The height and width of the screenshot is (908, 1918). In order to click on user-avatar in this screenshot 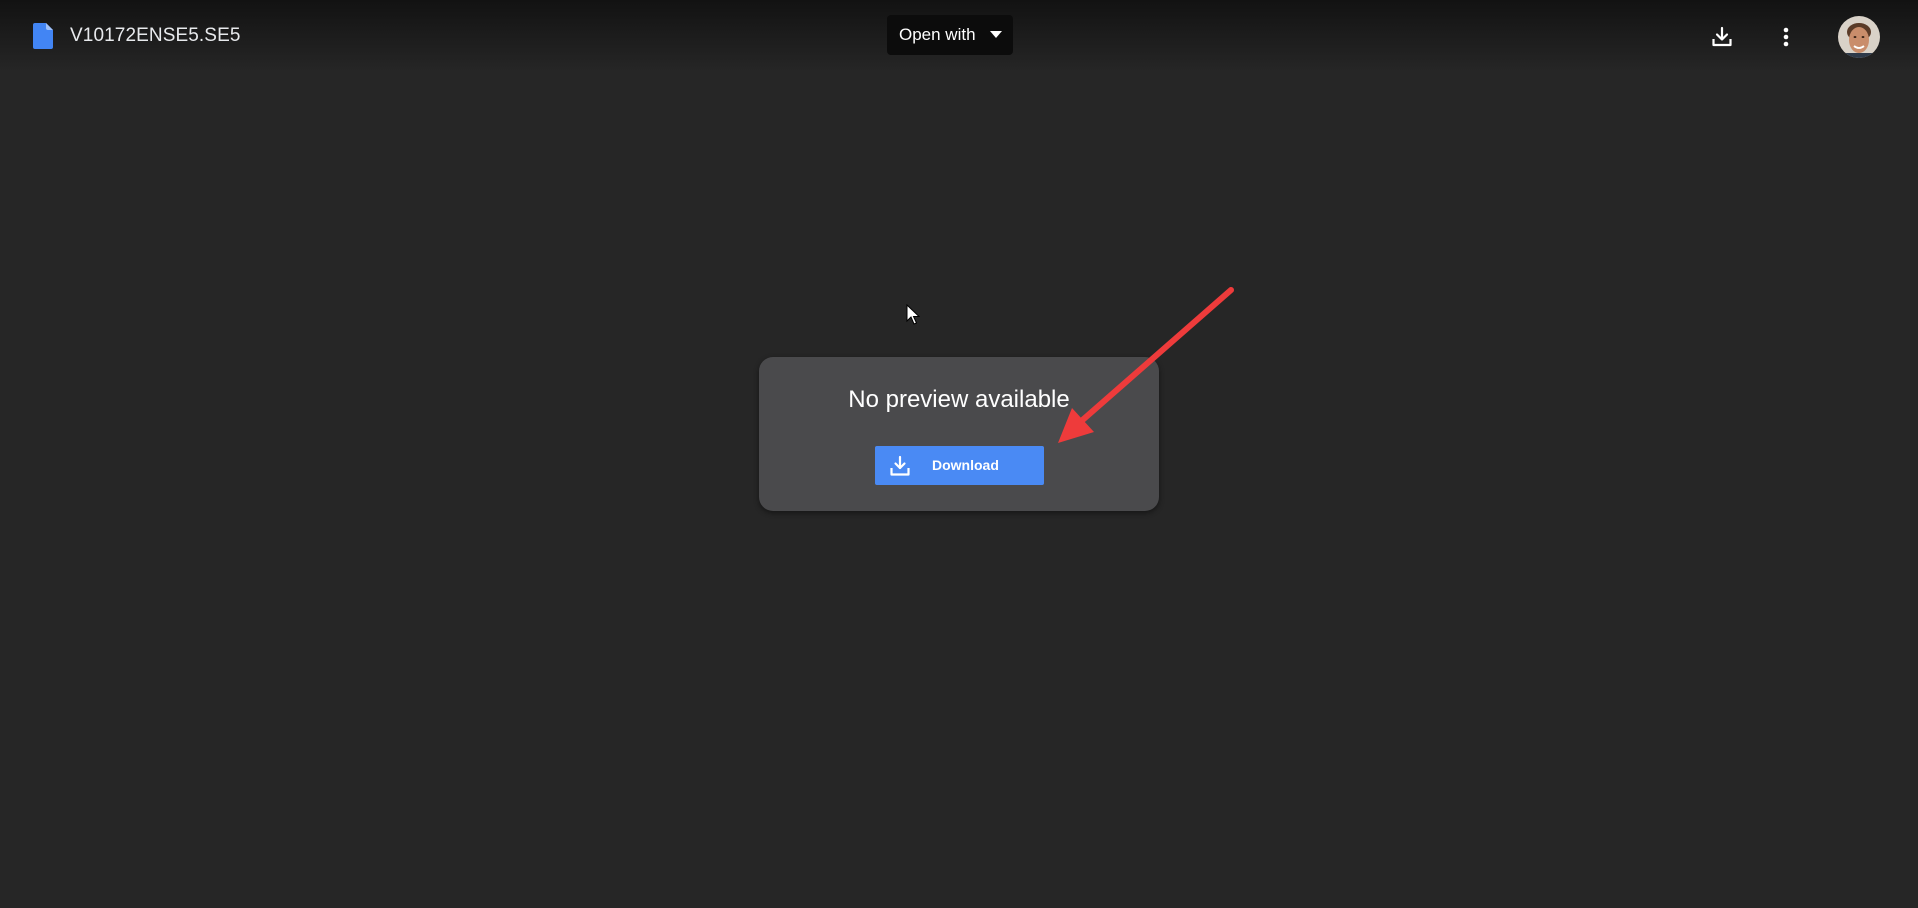, I will do `click(1859, 37)`.